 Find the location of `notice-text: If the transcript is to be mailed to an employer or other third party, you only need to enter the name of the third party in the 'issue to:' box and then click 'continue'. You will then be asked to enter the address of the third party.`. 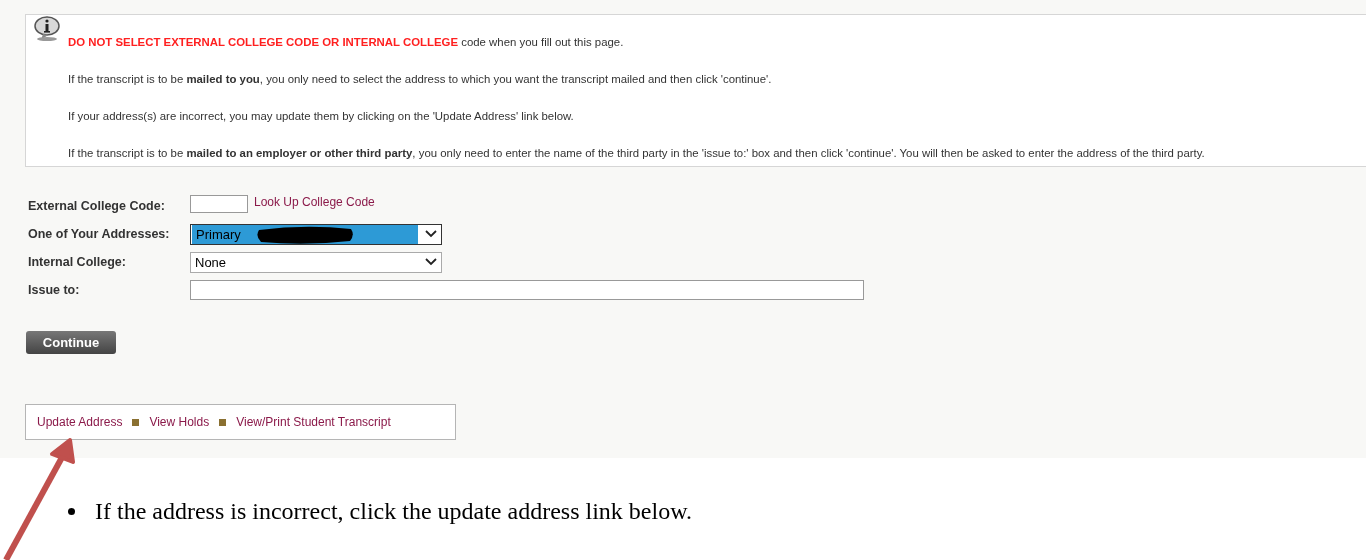

notice-text: If the transcript is to be mailed to an employer or other third party, you only need to enter the name of the third party in the 'issue to:' box and then click 'continue'. You will then be asked to enter the address of the third party. is located at coordinates (637, 153).